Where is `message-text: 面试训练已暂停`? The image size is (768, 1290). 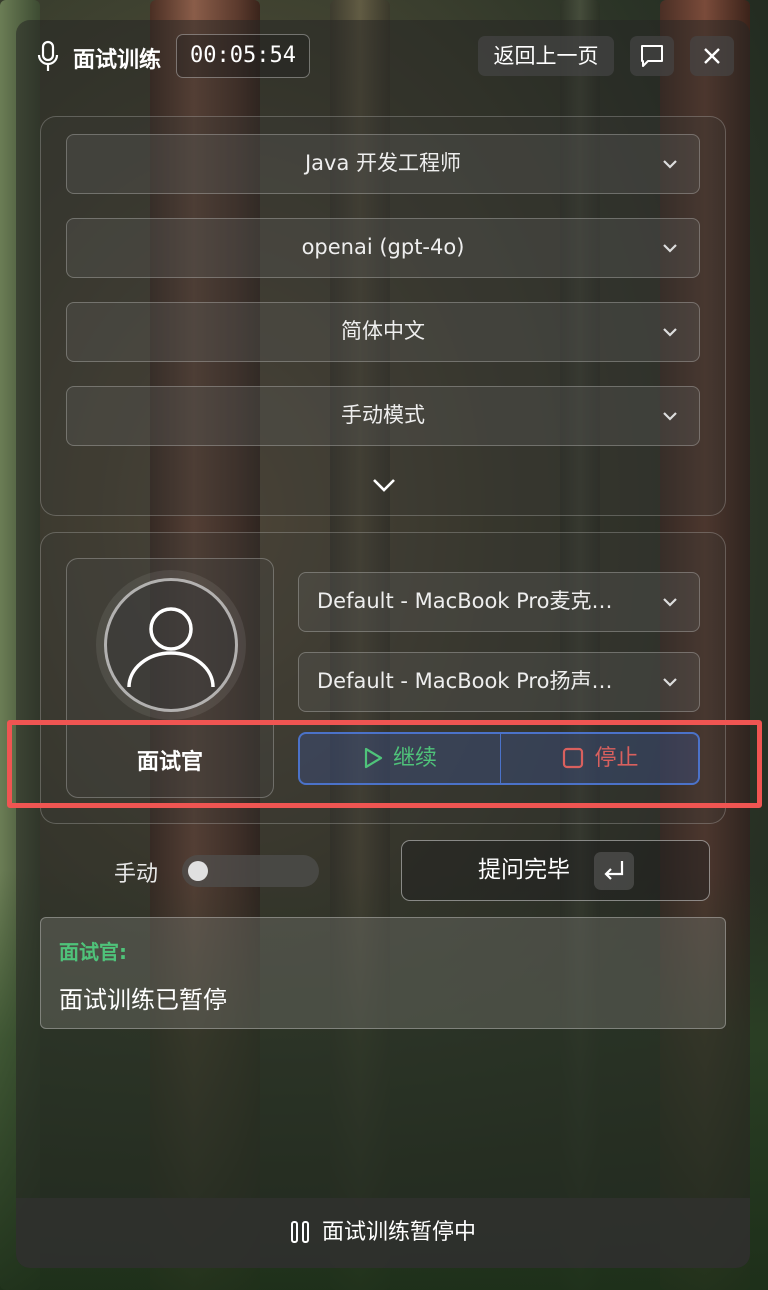 message-text: 面试训练已暂停 is located at coordinates (143, 1000).